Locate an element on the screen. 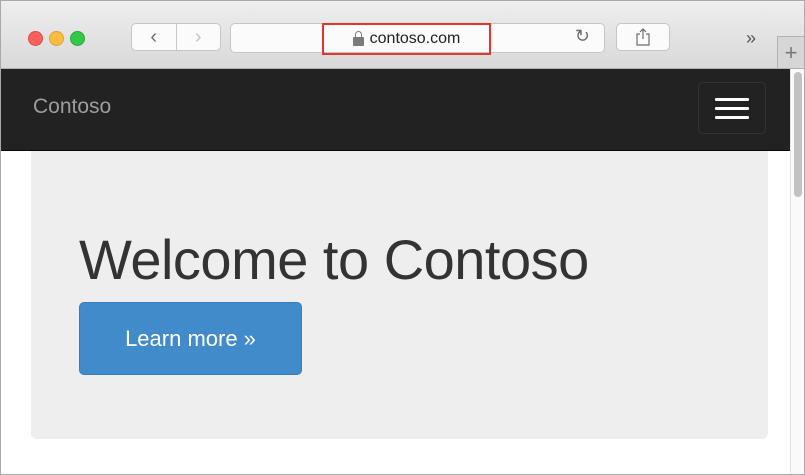 This screenshot has width=805, height=475. navbar-brand: Contoso is located at coordinates (72, 107).